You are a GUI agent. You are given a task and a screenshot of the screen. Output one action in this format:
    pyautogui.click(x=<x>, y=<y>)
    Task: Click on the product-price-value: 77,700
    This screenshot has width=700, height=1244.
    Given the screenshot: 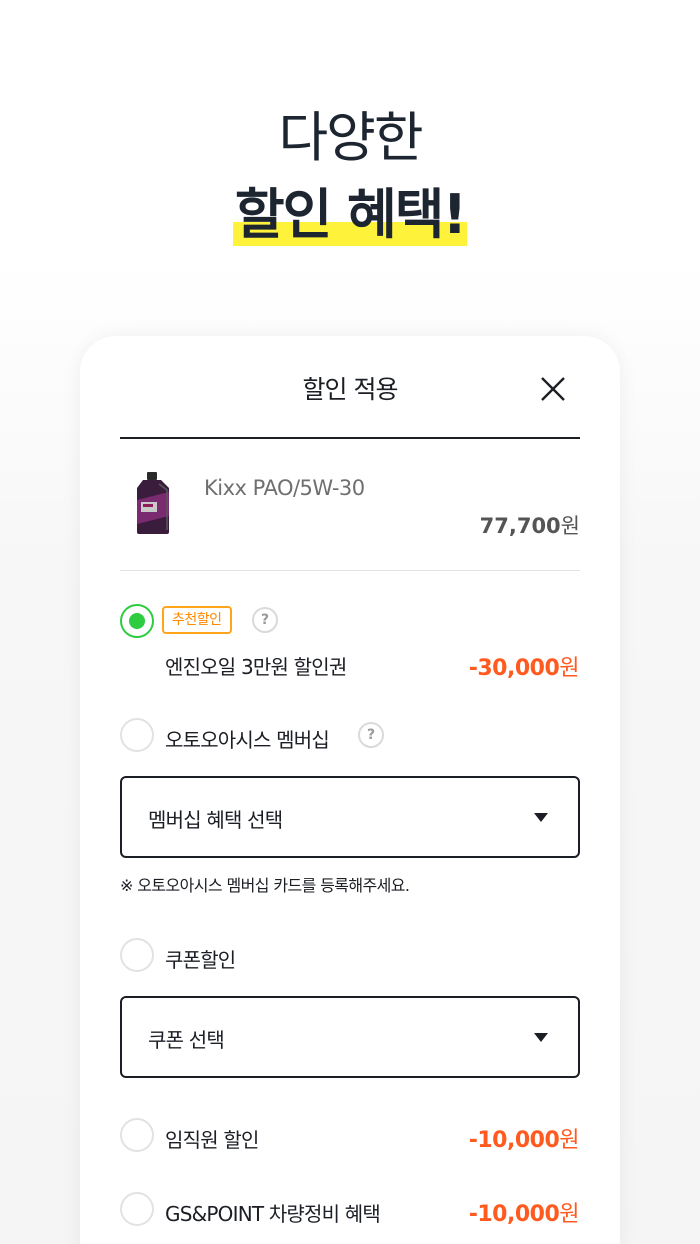 What is the action you would take?
    pyautogui.click(x=520, y=526)
    